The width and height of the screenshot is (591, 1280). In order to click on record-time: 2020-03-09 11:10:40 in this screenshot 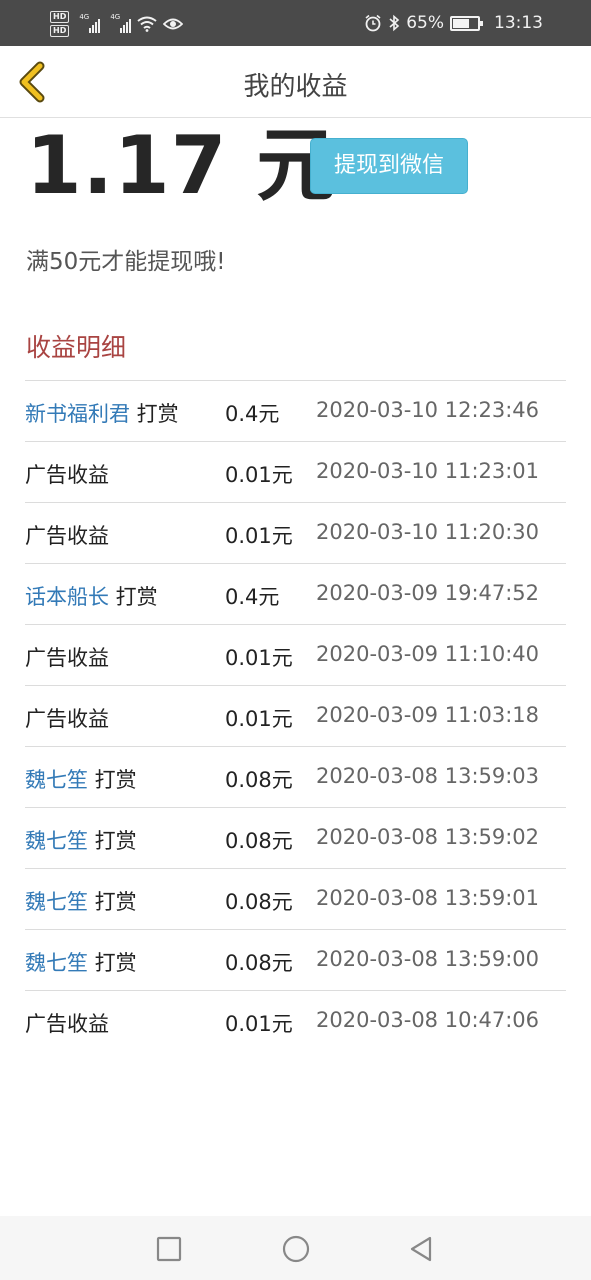, I will do `click(428, 654)`.